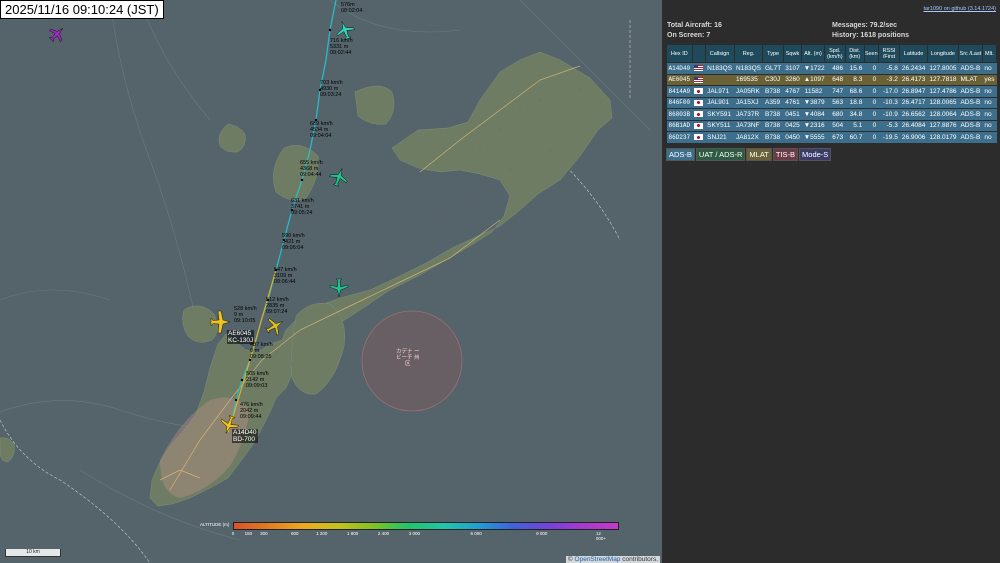  Describe the element at coordinates (813, 53) in the screenshot. I see `column-header: Alt. (m)` at that location.